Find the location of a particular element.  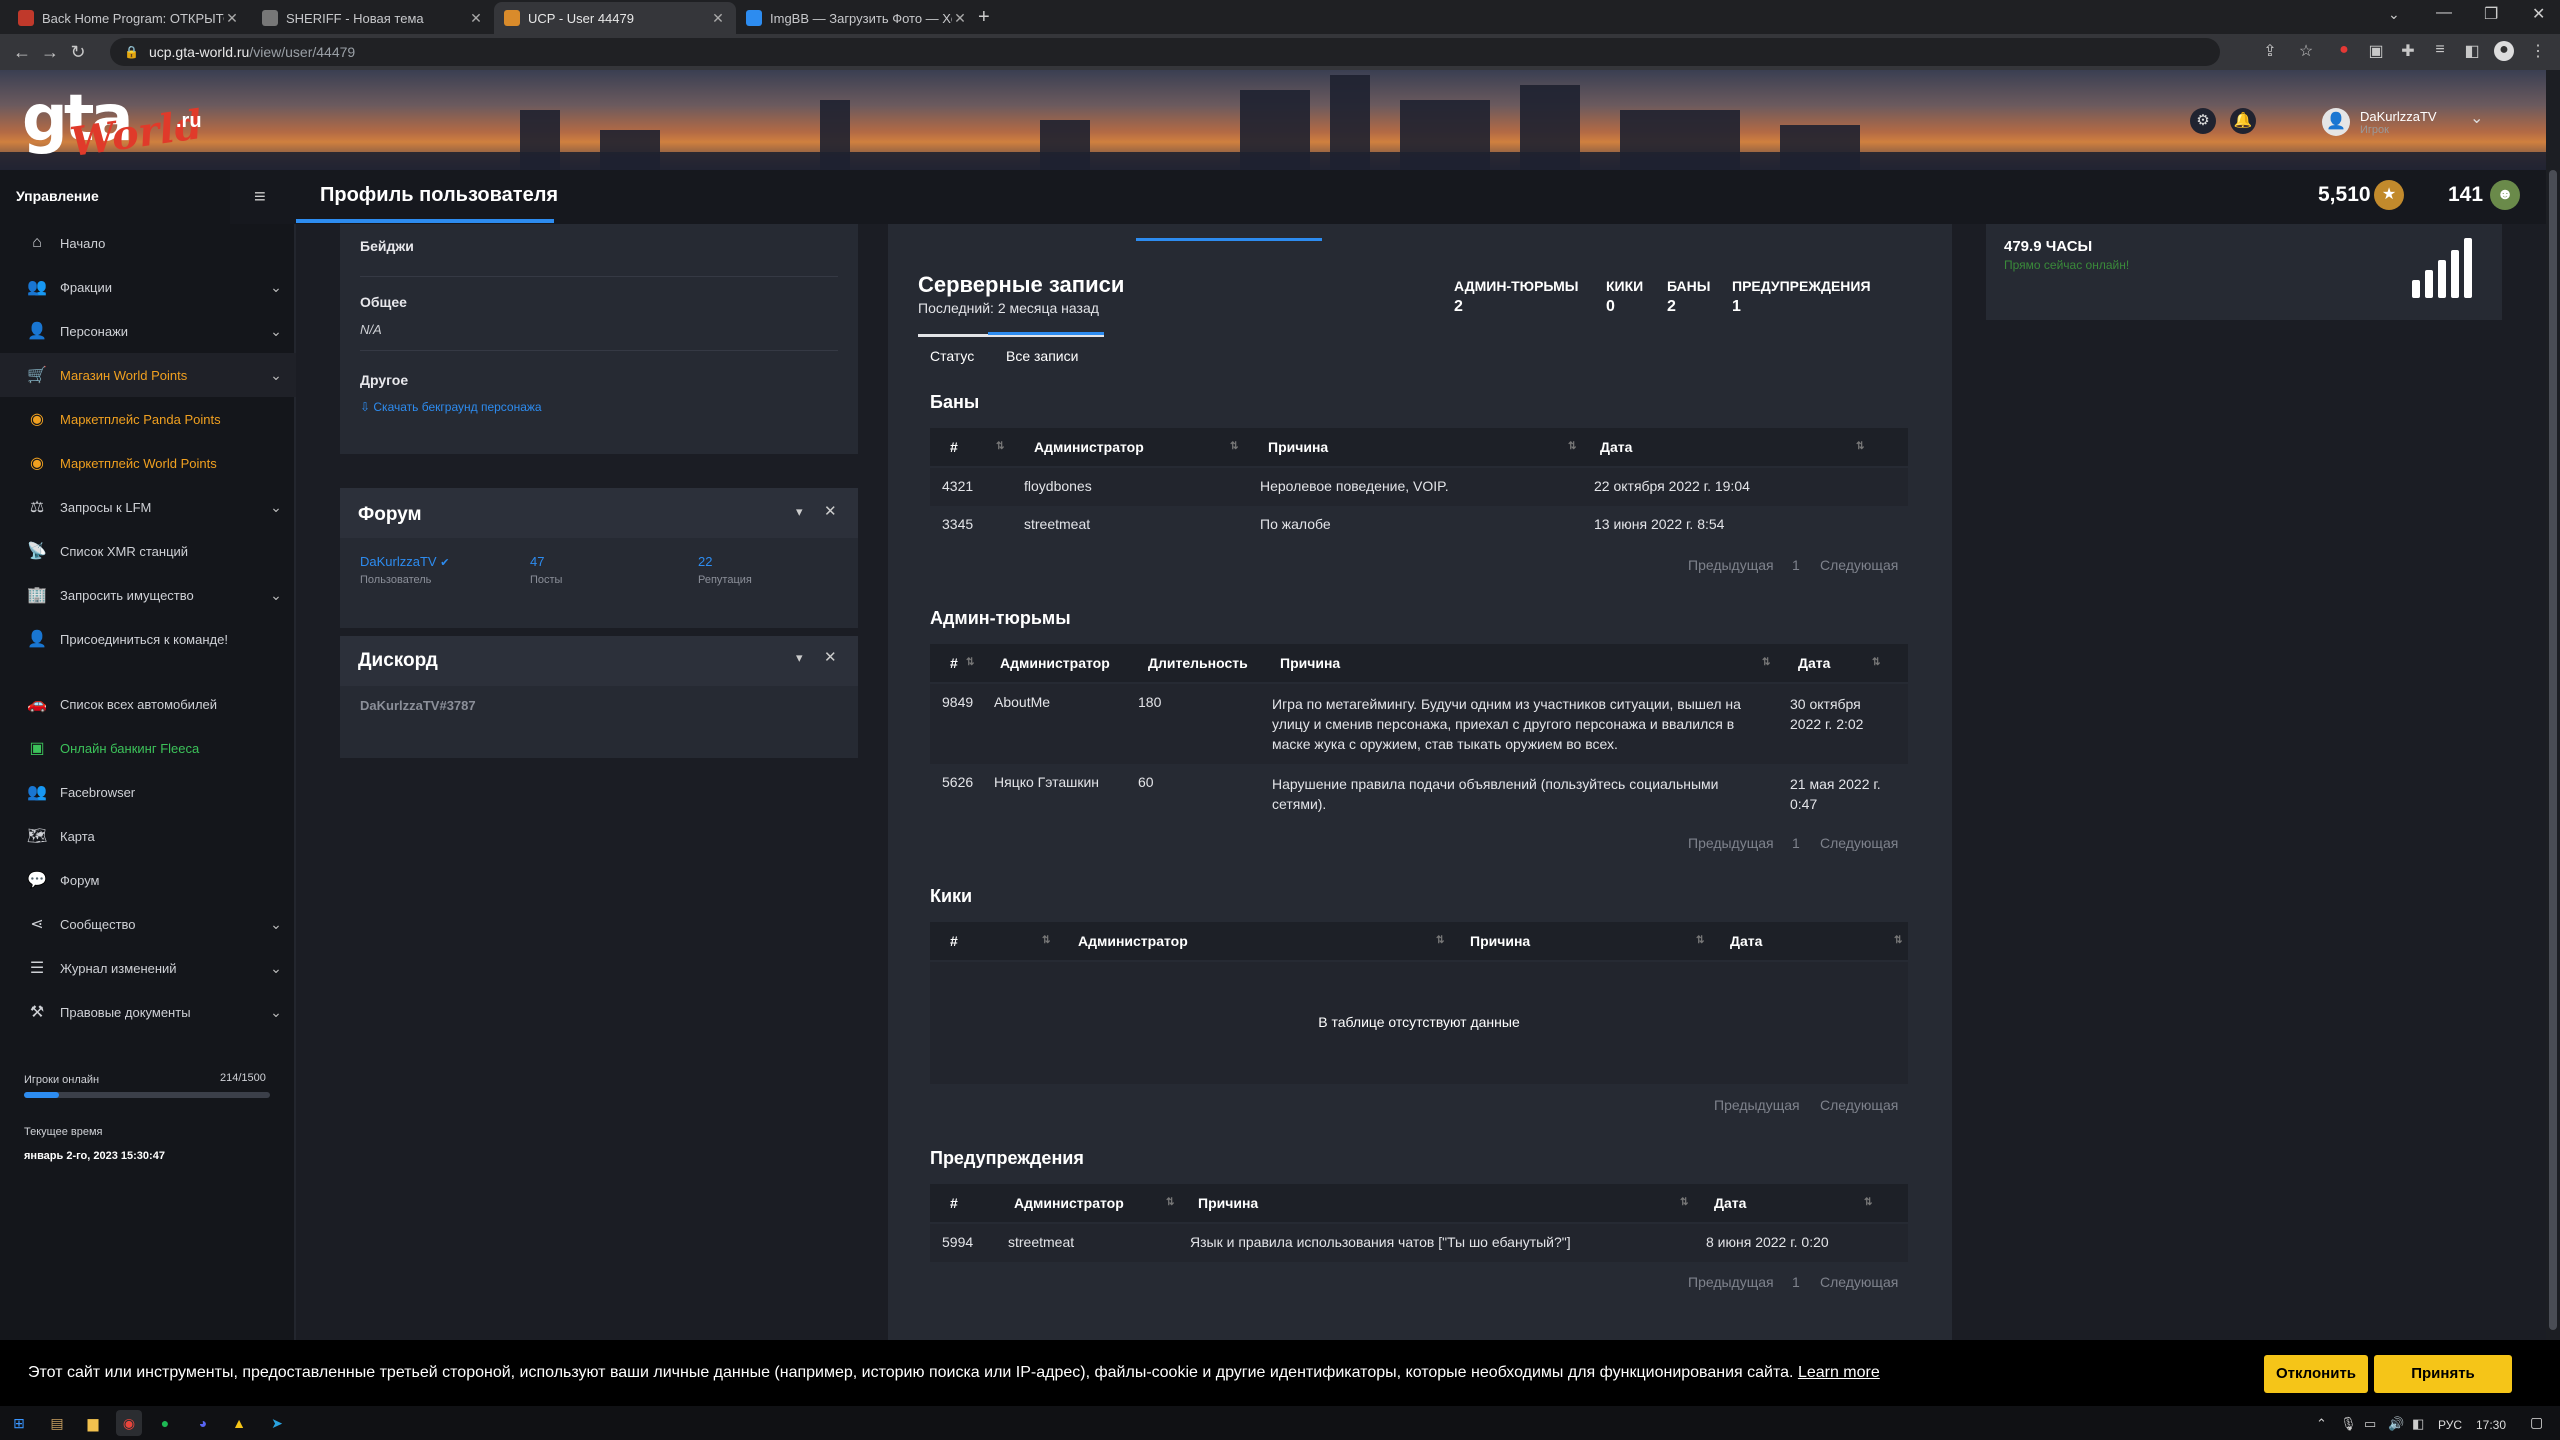

decline-button: Отклонить is located at coordinates (2316, 1374).